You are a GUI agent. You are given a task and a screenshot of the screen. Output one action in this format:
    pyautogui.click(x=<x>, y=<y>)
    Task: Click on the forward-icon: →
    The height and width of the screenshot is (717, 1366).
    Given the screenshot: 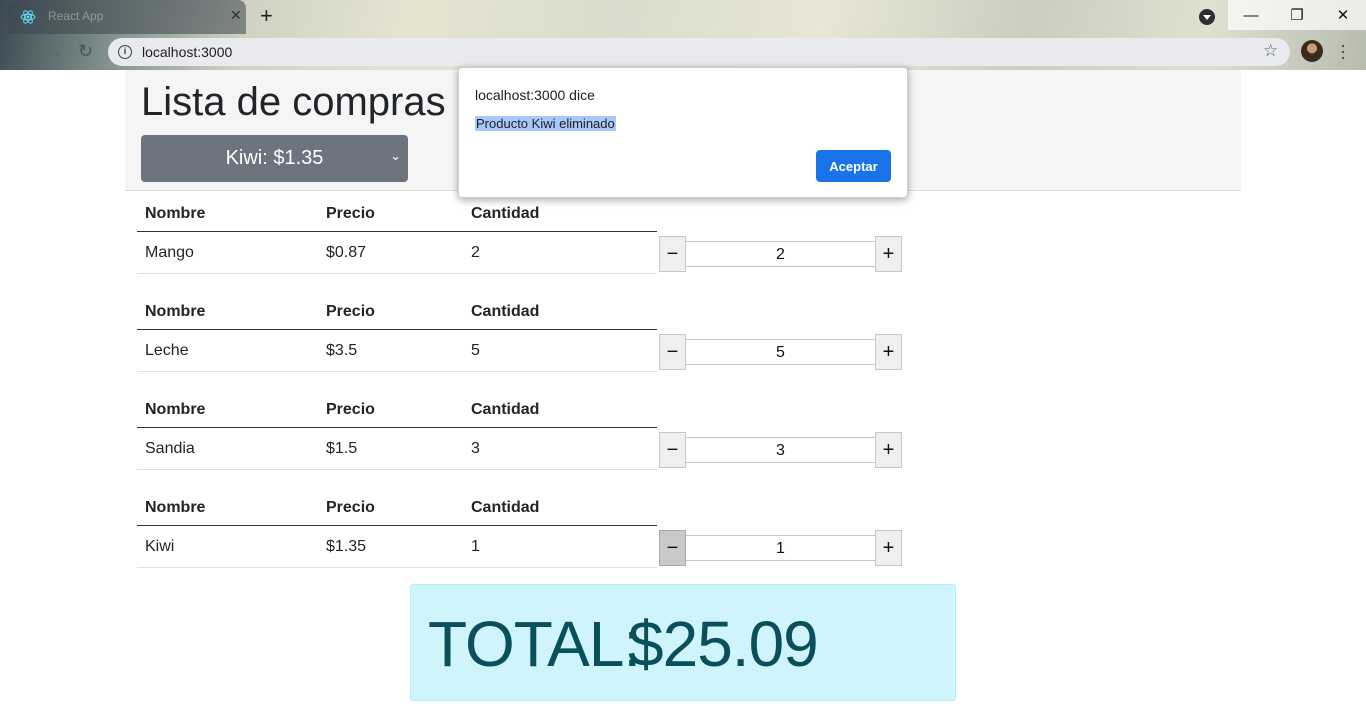 What is the action you would take?
    pyautogui.click(x=55, y=51)
    